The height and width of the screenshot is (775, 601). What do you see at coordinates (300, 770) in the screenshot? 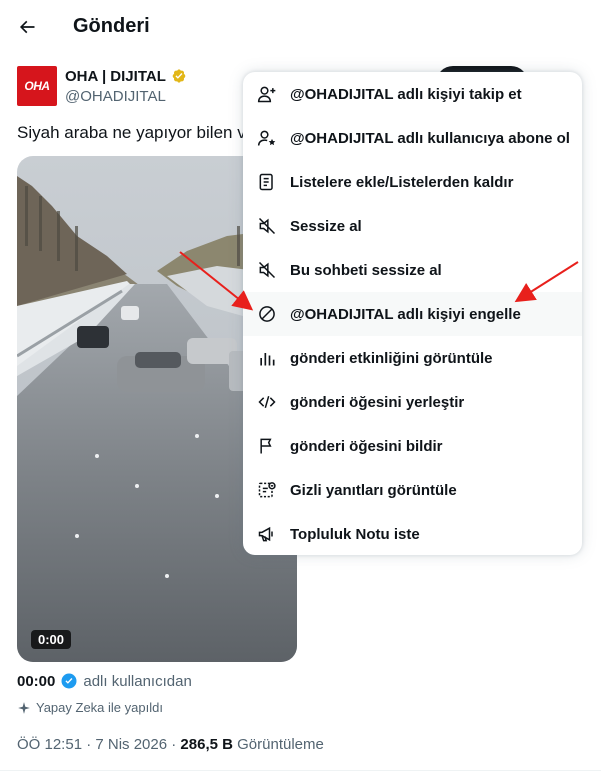
I see `divider` at bounding box center [300, 770].